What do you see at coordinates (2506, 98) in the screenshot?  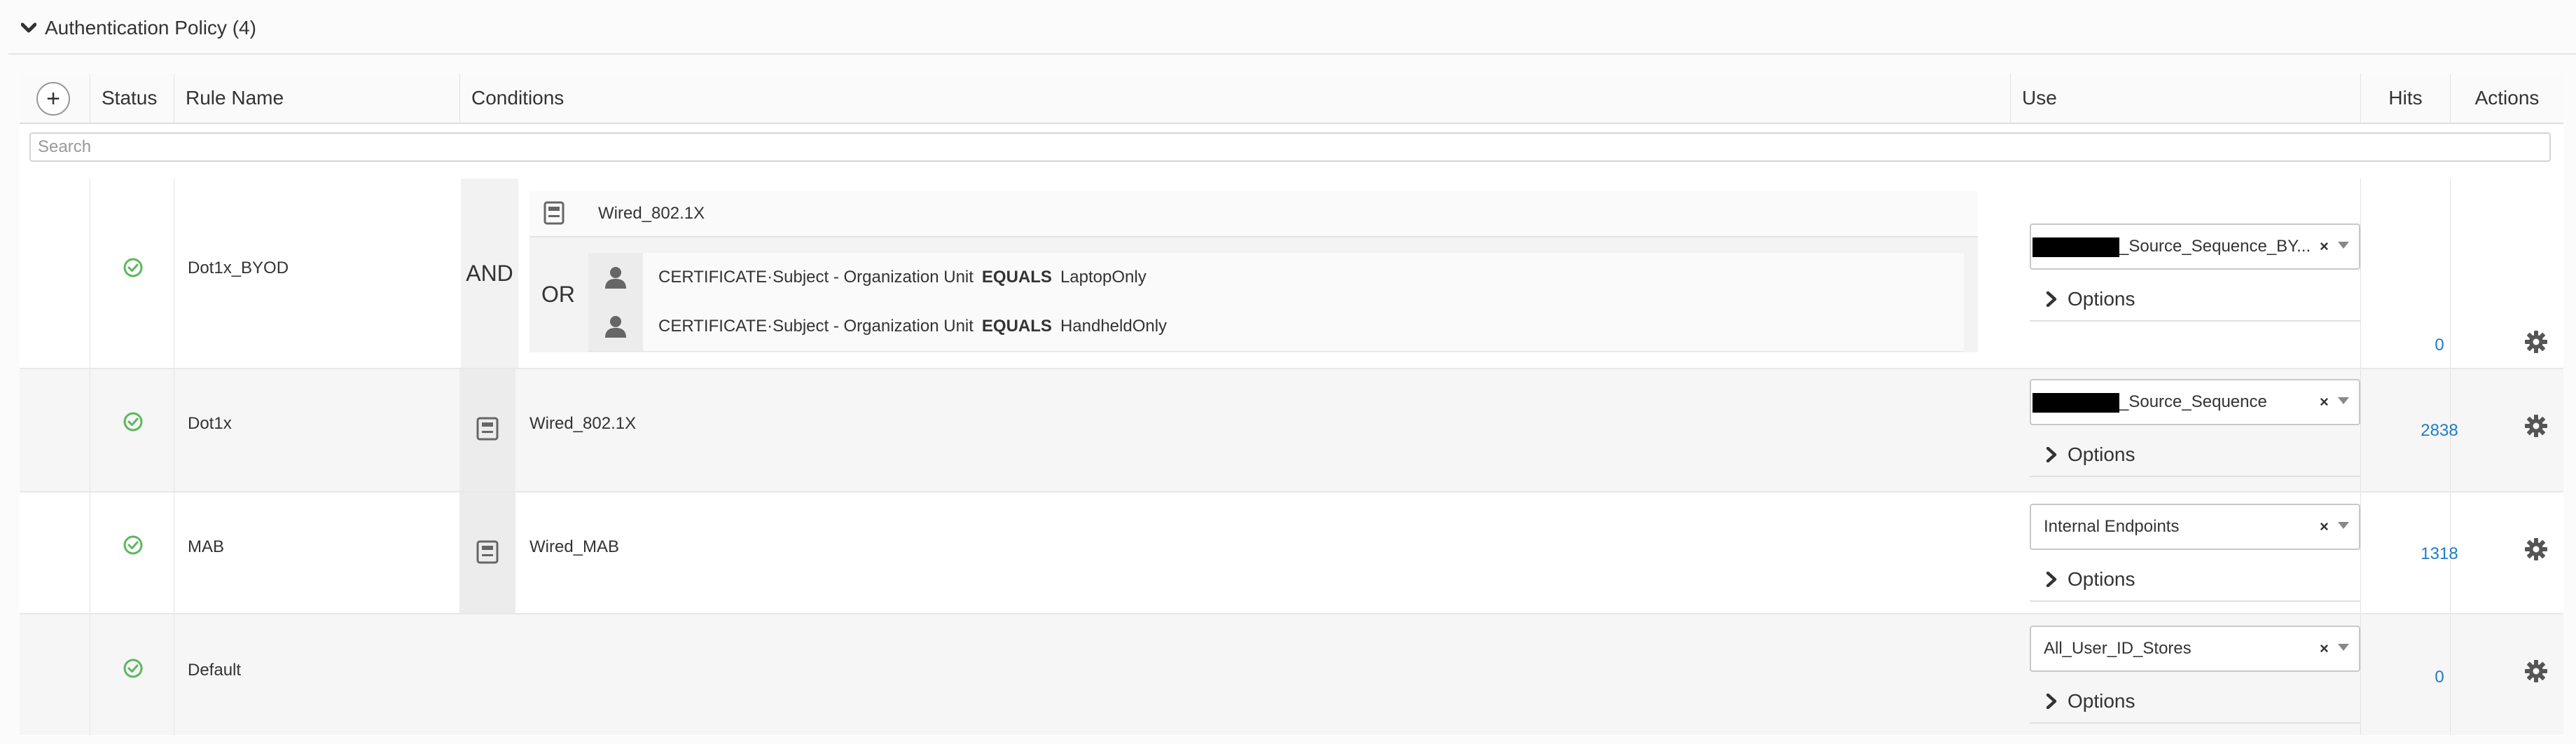 I see `column-header-actions: Actions` at bounding box center [2506, 98].